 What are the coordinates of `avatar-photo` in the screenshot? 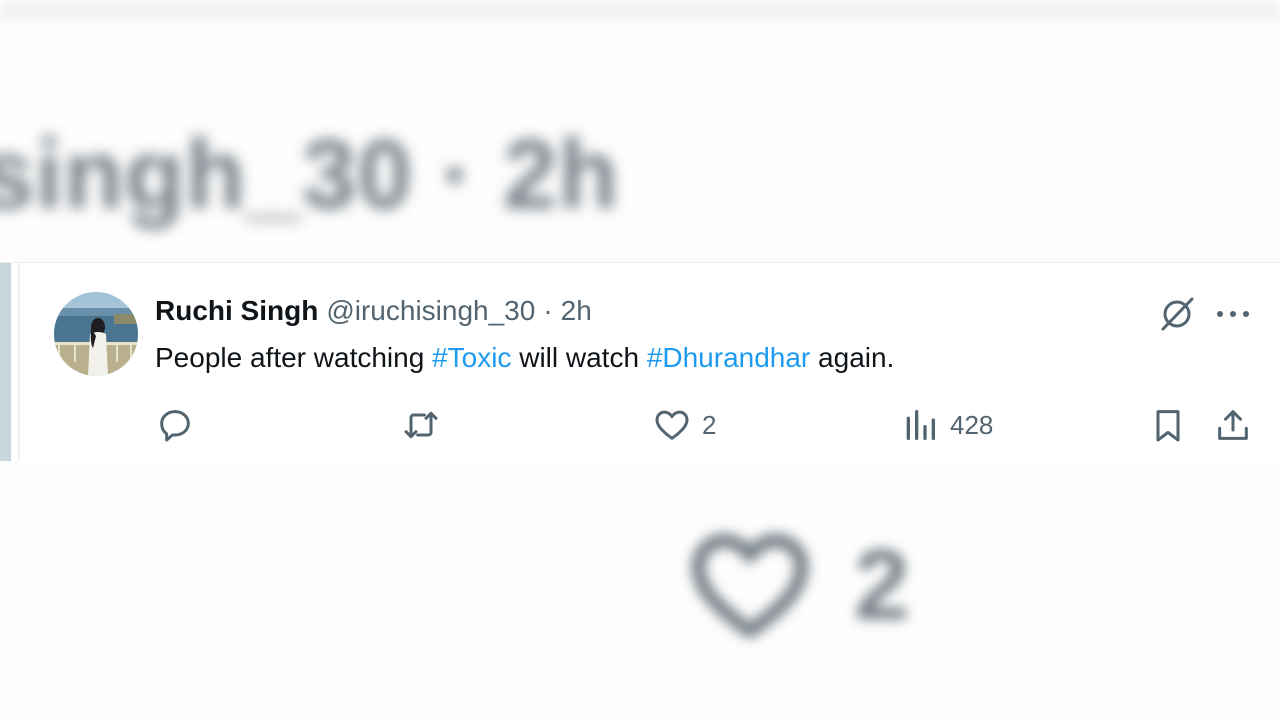 It's located at (96, 334).